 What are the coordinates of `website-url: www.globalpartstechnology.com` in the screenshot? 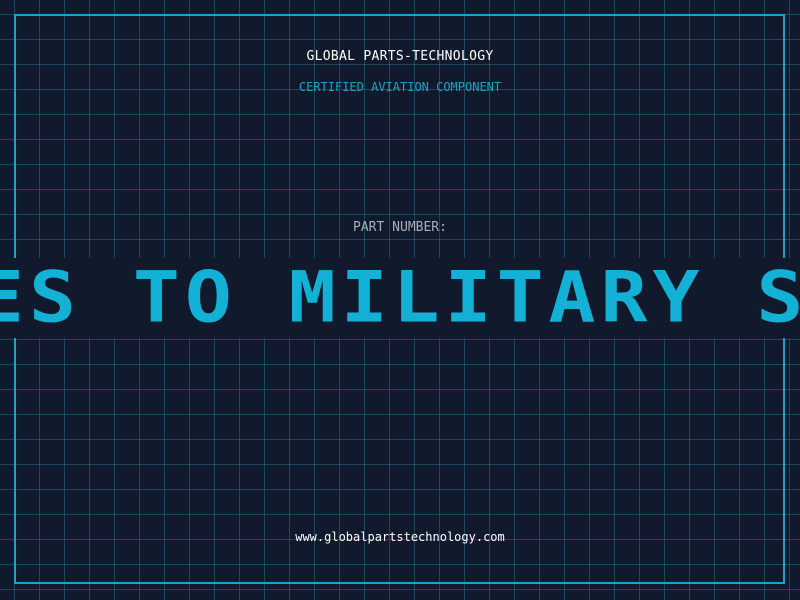 It's located at (400, 537).